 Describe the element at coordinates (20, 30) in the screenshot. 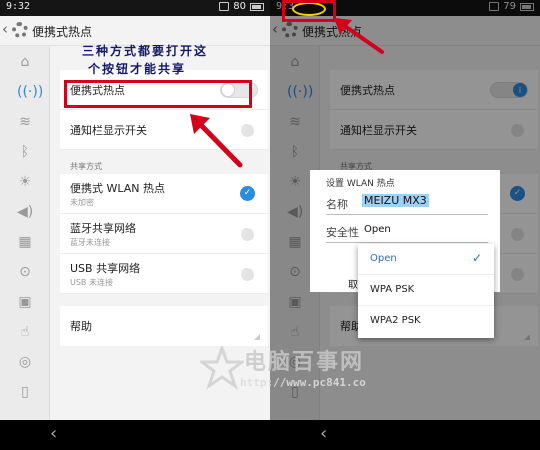

I see `settings-gear-icon` at that location.